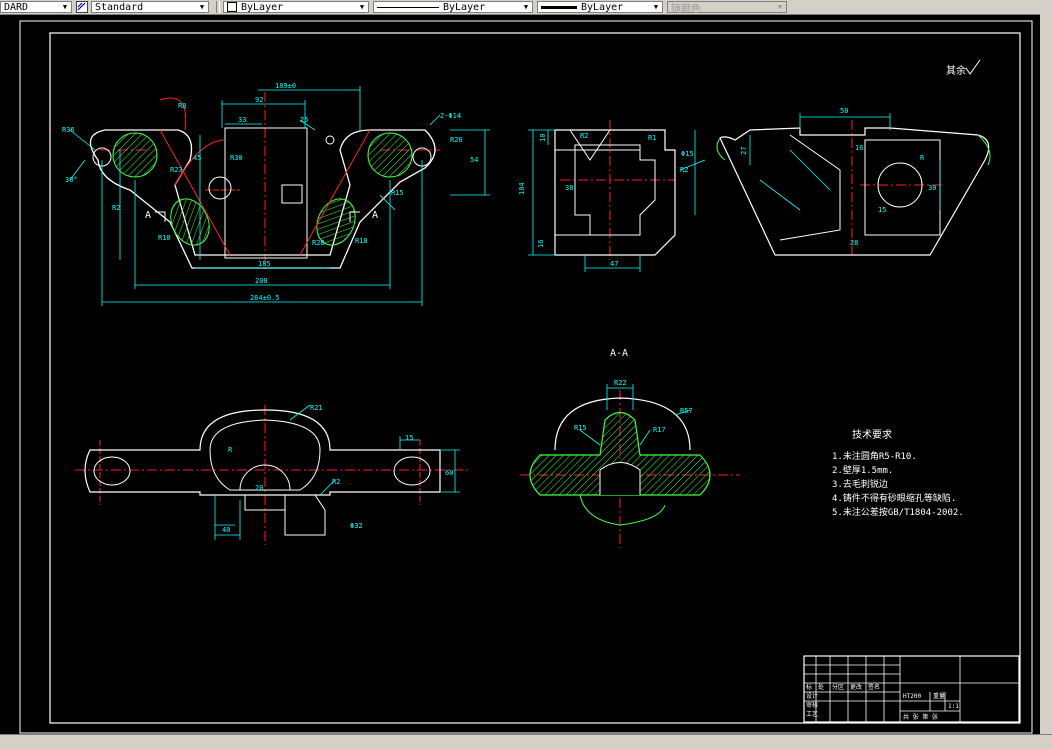 The height and width of the screenshot is (749, 1052). What do you see at coordinates (687, 154) in the screenshot?
I see `svg-text: Φ15` at bounding box center [687, 154].